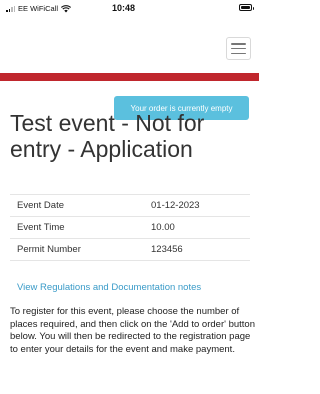 The width and height of the screenshot is (320, 394). I want to click on status-bar: EE WiFiCall 10:48, so click(129, 8).